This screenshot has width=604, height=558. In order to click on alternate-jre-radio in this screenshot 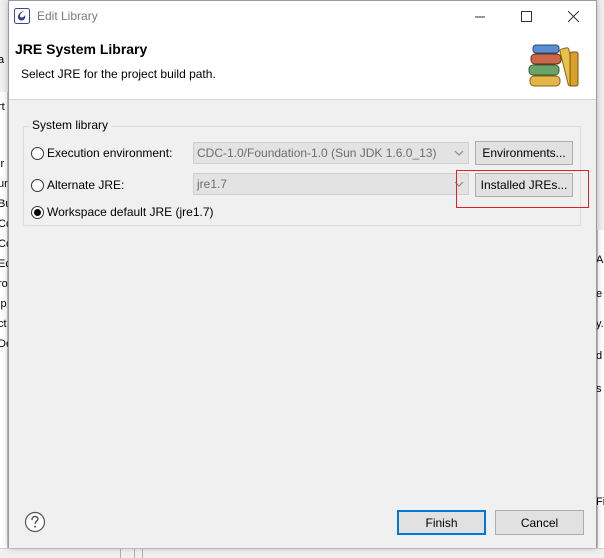, I will do `click(37, 185)`.